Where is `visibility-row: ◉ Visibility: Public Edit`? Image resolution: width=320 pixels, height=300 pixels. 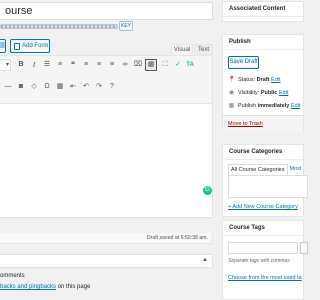
visibility-row: ◉ Visibility: Public Edit is located at coordinates (258, 93).